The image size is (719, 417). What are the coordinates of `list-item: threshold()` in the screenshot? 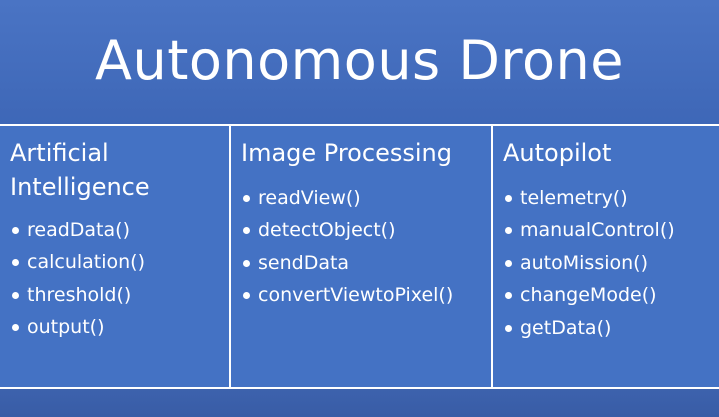 It's located at (119, 295).